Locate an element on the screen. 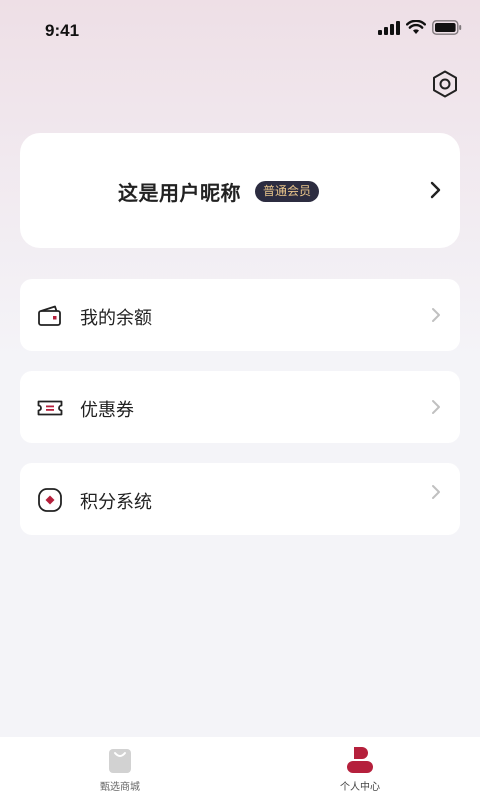  menu-item-coupons: 优惠券 is located at coordinates (240, 407).